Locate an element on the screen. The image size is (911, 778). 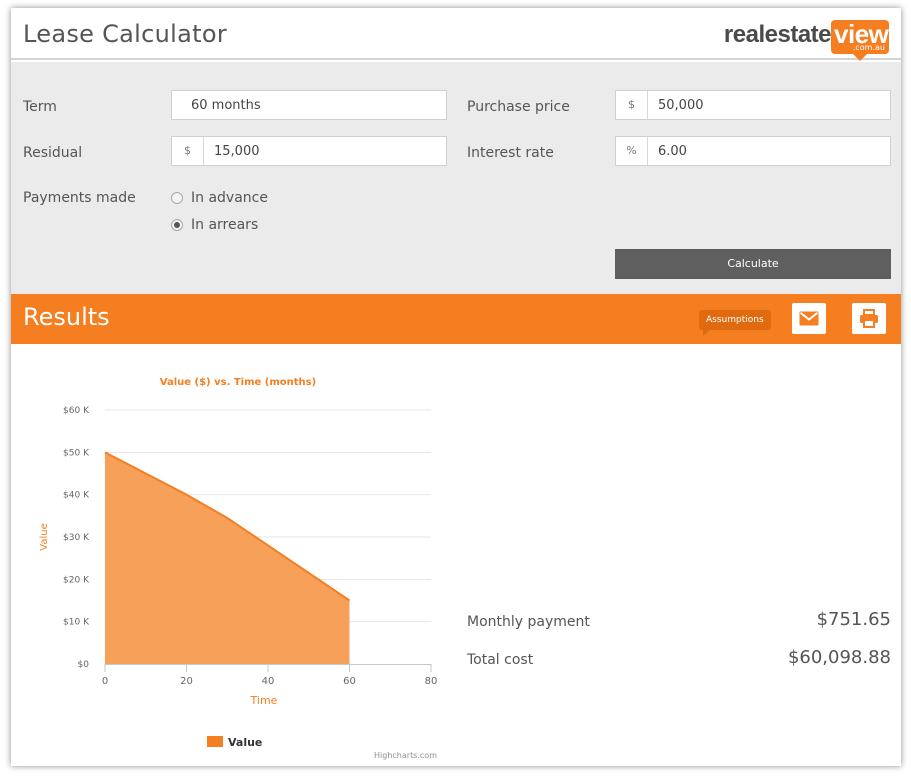
residual-label: Residual is located at coordinates (53, 153).